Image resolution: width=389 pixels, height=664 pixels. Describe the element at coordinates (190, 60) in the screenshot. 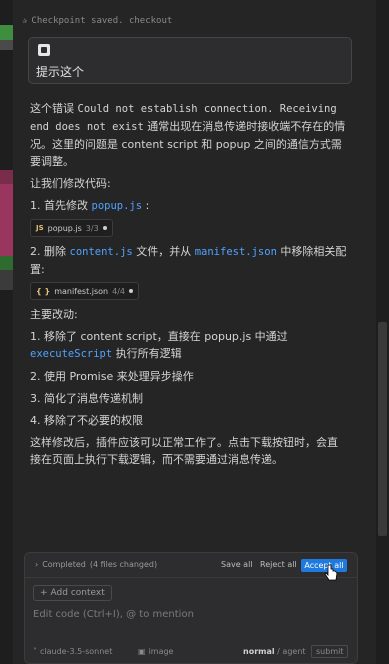

I see `user-message: 提示这个` at that location.